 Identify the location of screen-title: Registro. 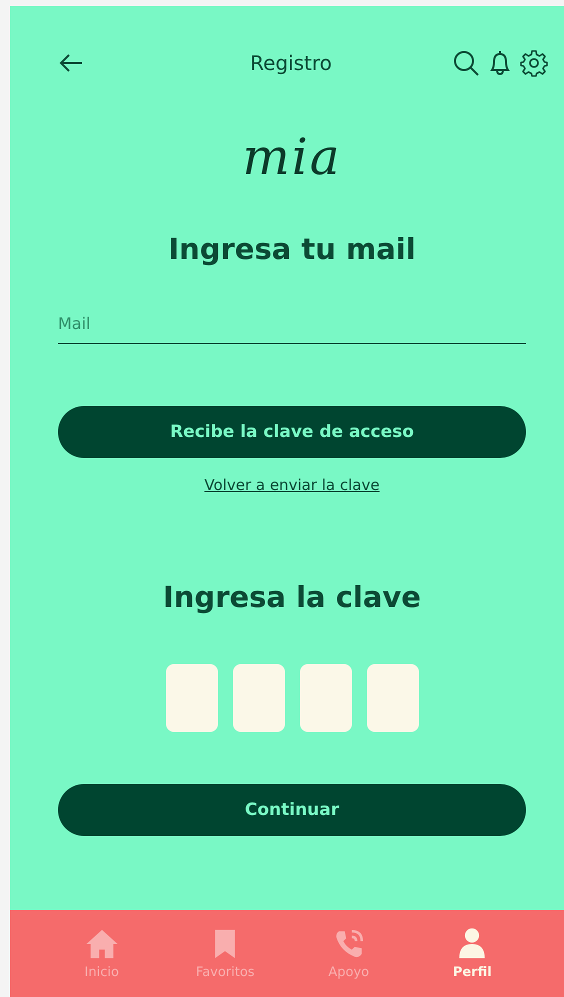
(291, 63).